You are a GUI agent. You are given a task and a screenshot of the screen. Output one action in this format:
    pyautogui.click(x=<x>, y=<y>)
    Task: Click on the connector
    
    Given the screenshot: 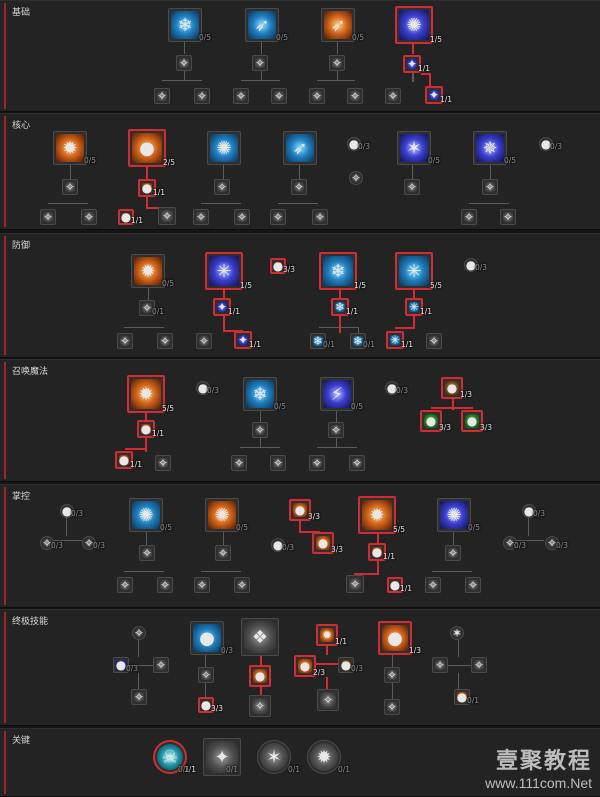 What is the action you would take?
    pyautogui.click(x=260, y=442)
    